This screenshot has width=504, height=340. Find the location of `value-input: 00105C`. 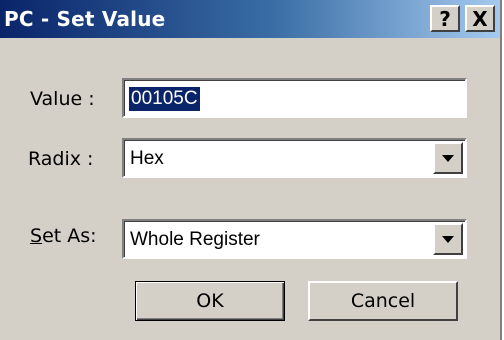

value-input: 00105C is located at coordinates (294, 98).